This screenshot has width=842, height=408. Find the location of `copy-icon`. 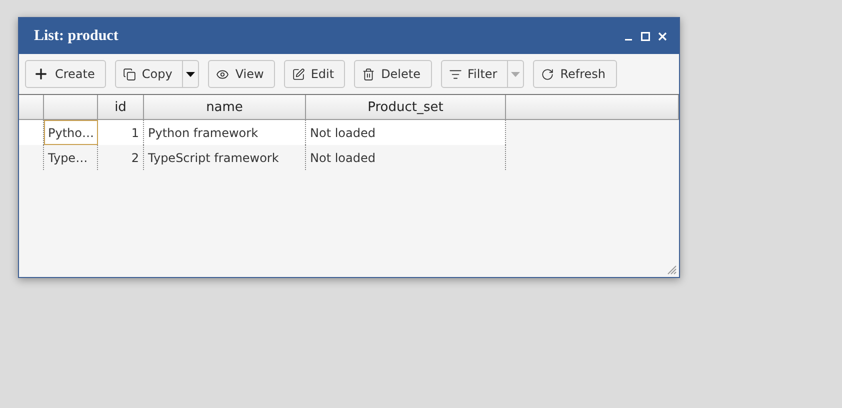

copy-icon is located at coordinates (129, 74).